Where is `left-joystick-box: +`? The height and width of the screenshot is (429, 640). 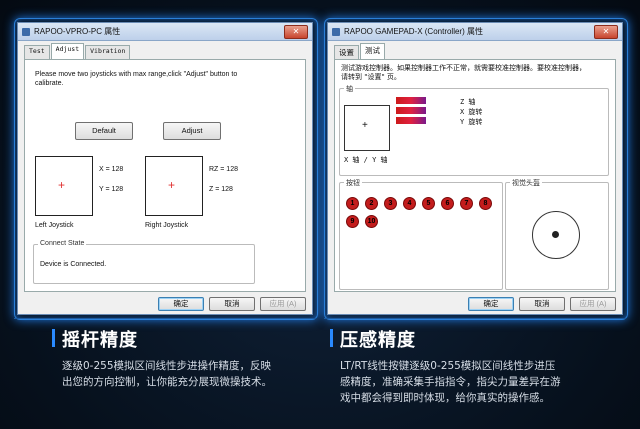 left-joystick-box: + is located at coordinates (64, 186).